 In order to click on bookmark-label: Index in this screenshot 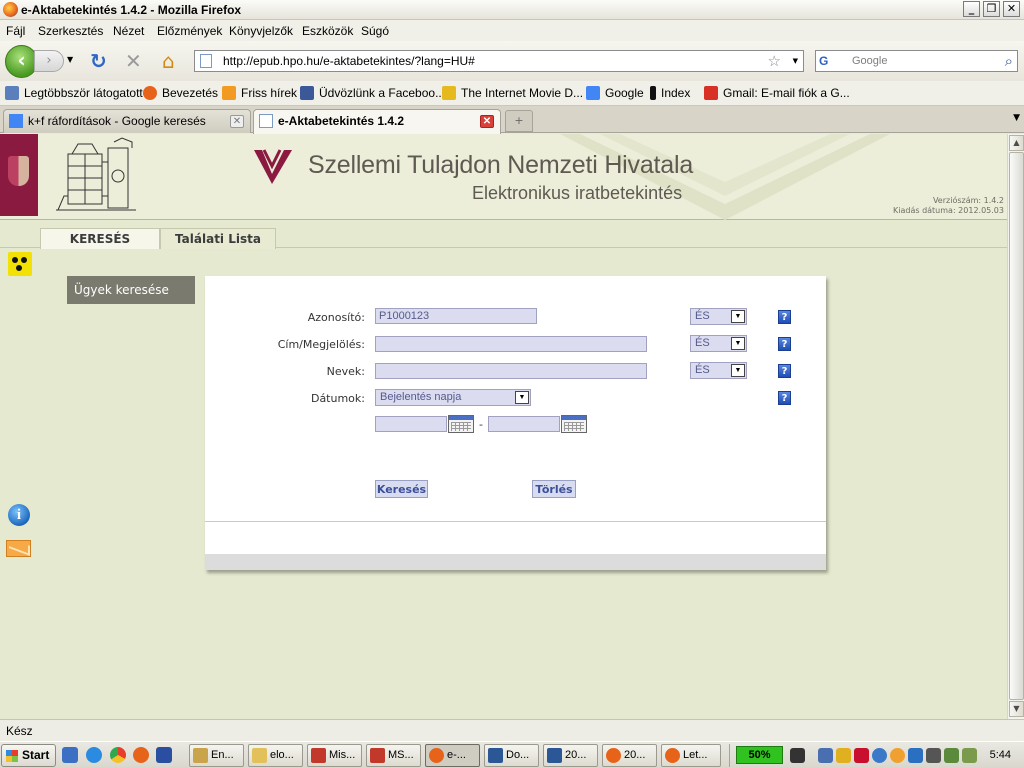, I will do `click(676, 93)`.